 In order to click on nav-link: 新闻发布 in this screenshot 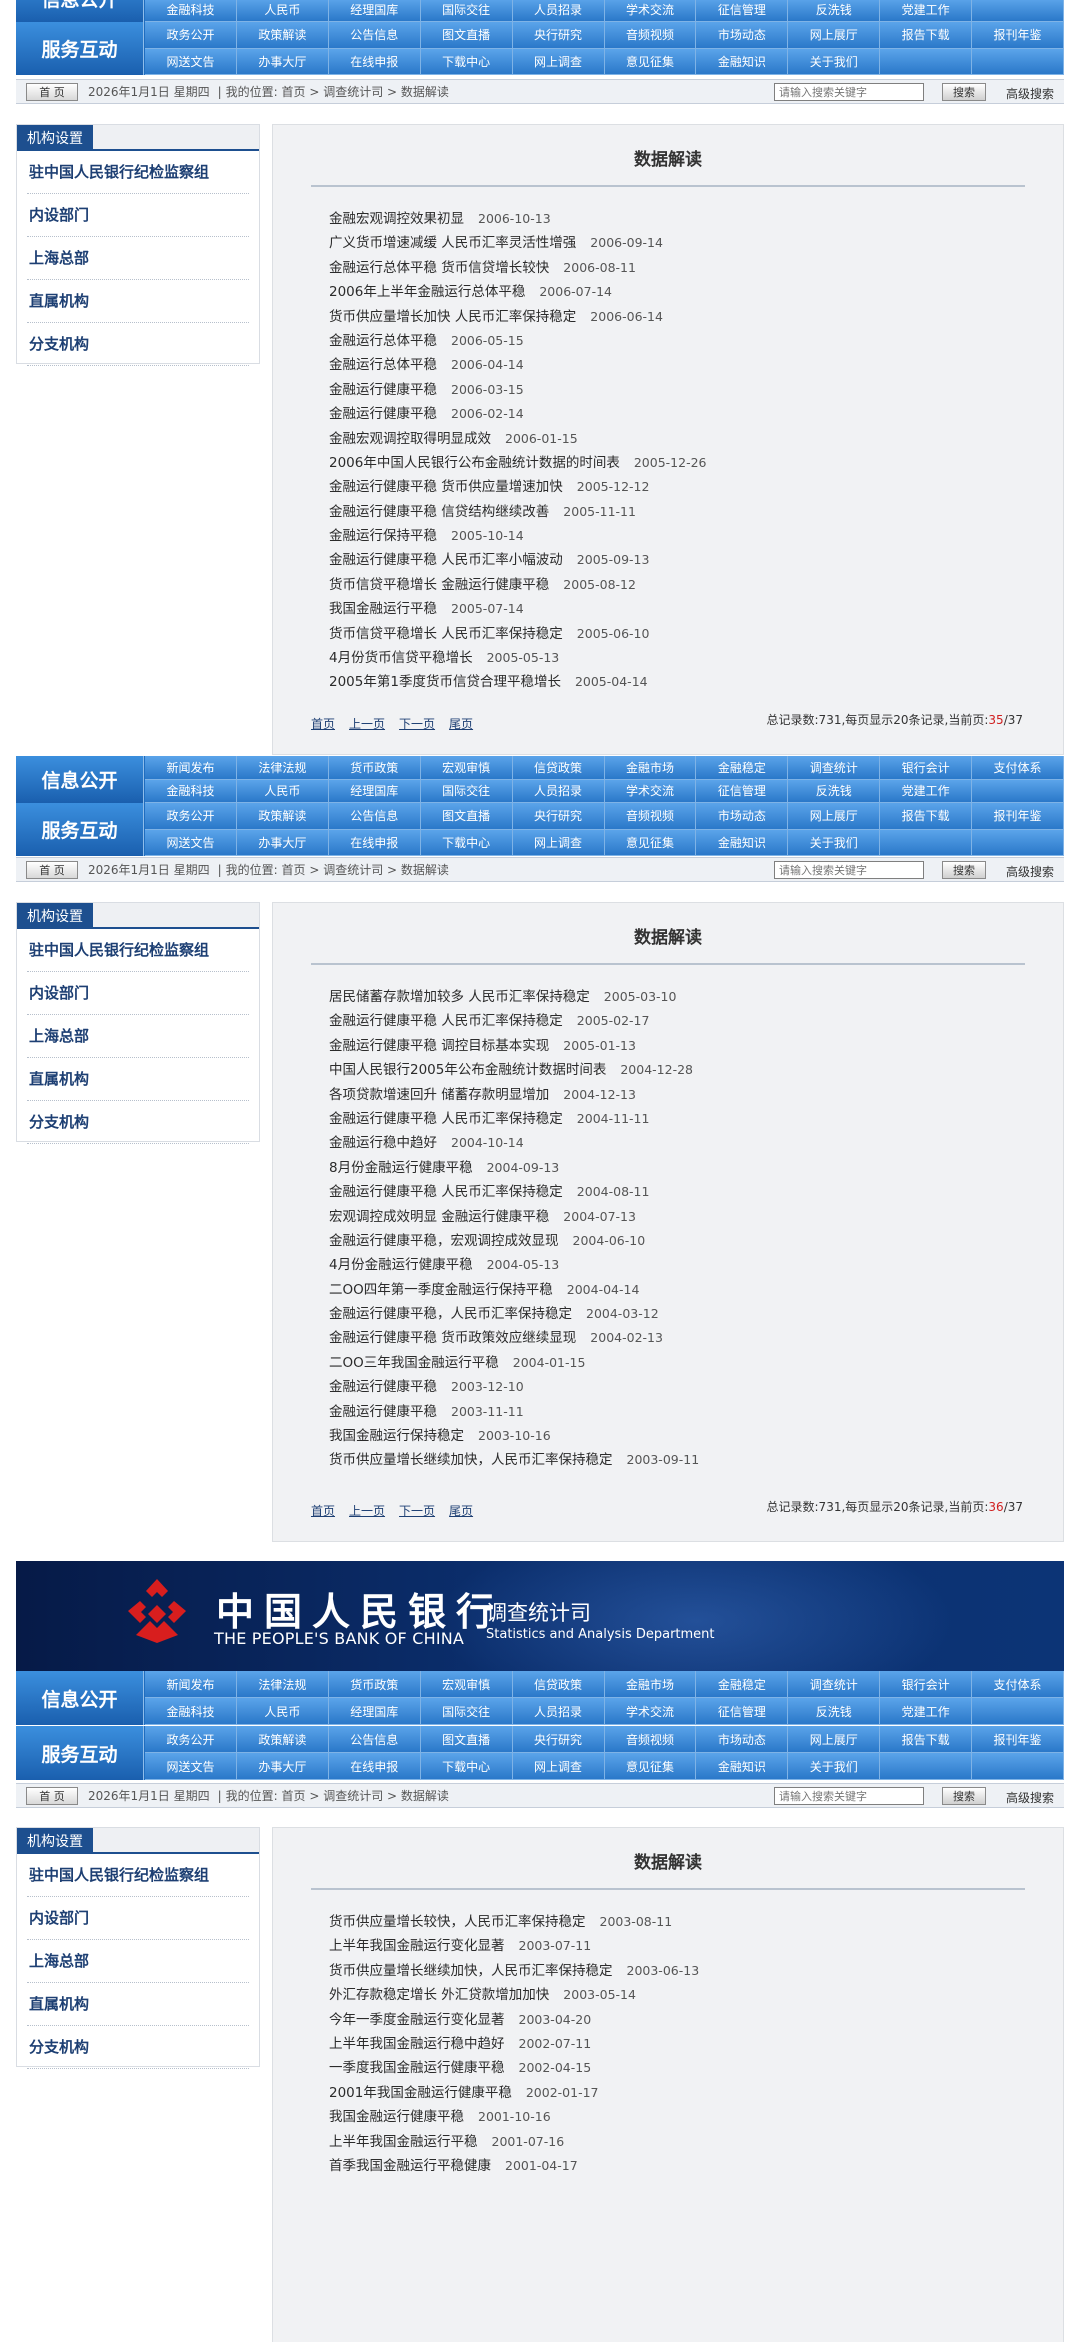, I will do `click(191, 768)`.